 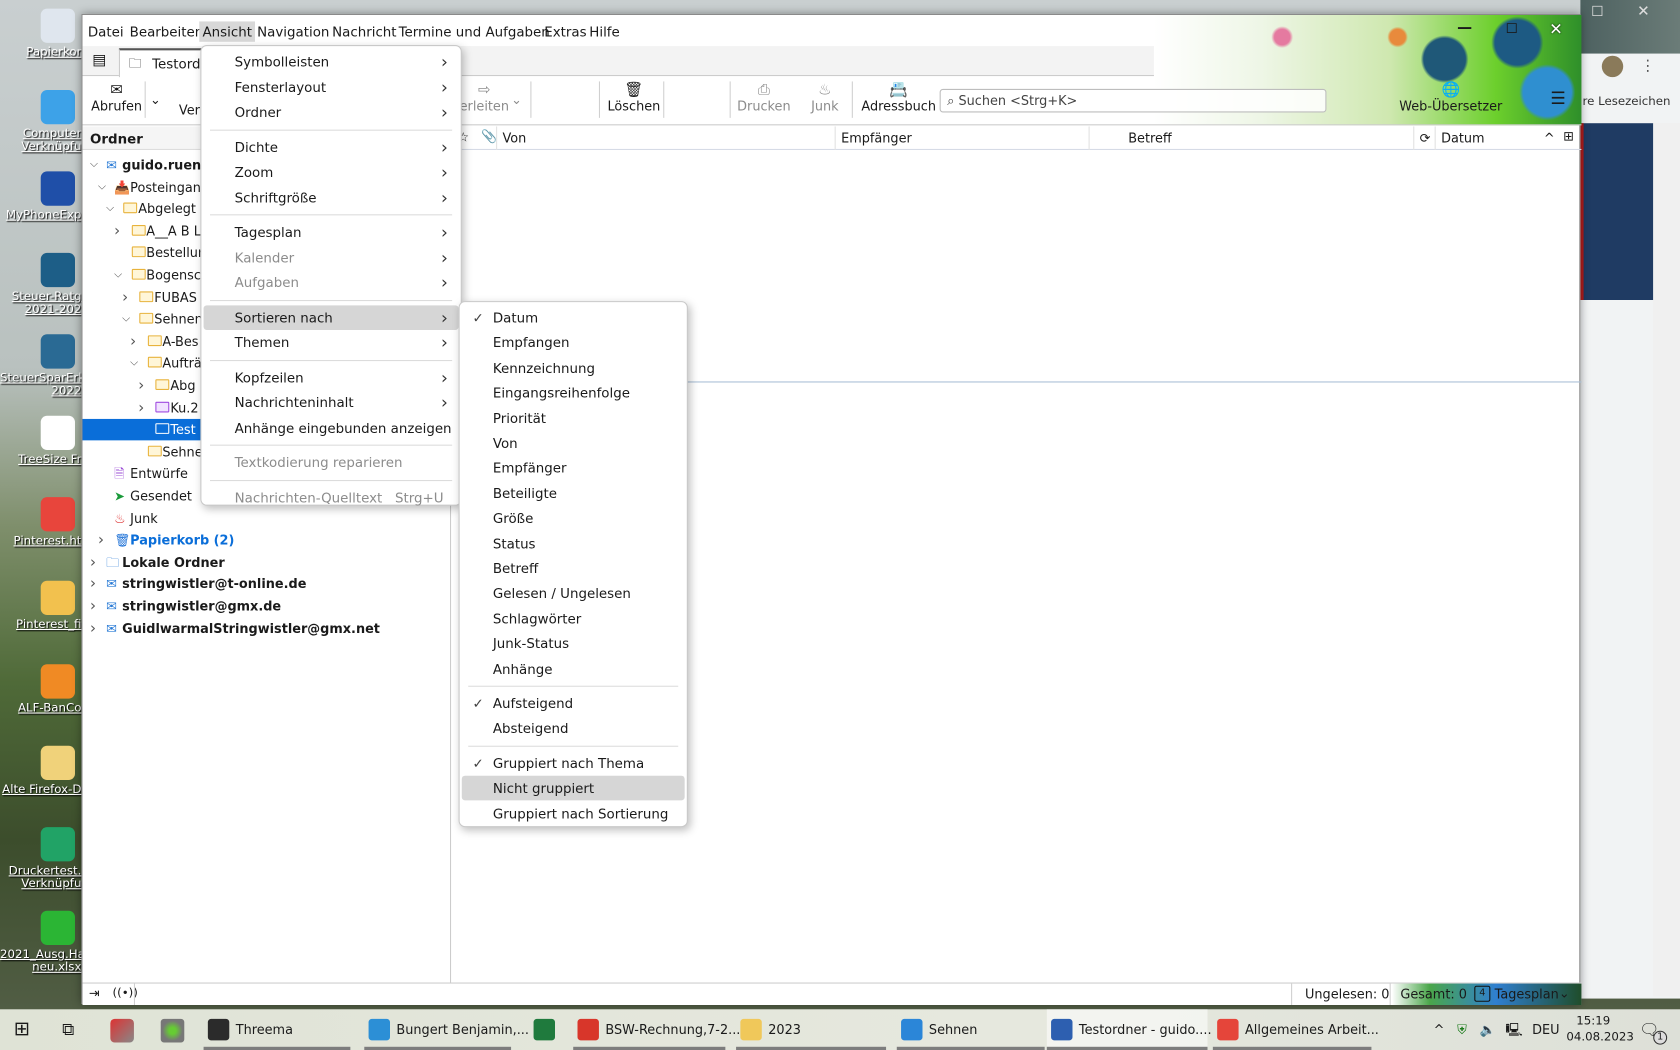 What do you see at coordinates (40, 284) in the screenshot?
I see `desktop-icon: Steuer-Ratg 2021-202` at bounding box center [40, 284].